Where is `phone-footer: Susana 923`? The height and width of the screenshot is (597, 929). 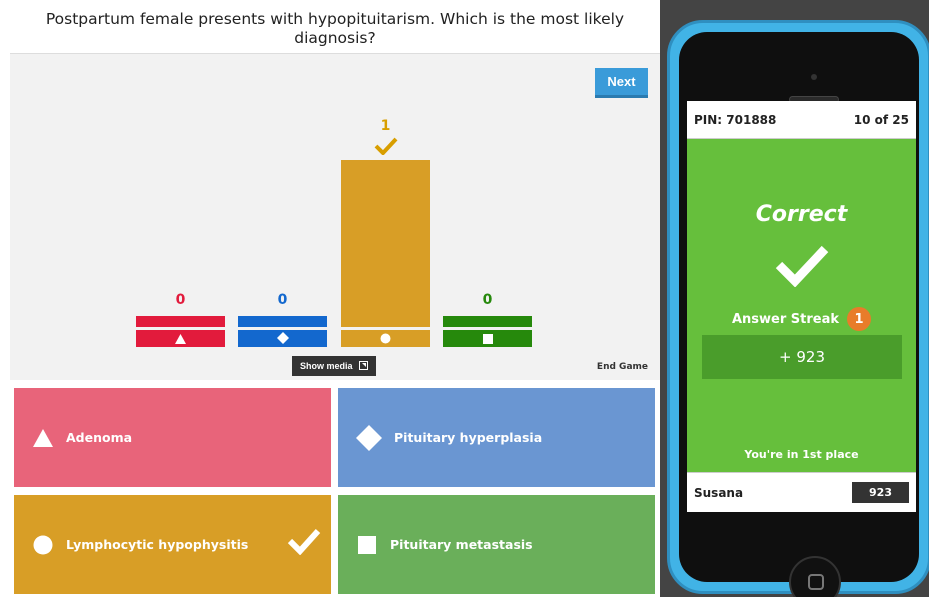
phone-footer: Susana 923 is located at coordinates (801, 492).